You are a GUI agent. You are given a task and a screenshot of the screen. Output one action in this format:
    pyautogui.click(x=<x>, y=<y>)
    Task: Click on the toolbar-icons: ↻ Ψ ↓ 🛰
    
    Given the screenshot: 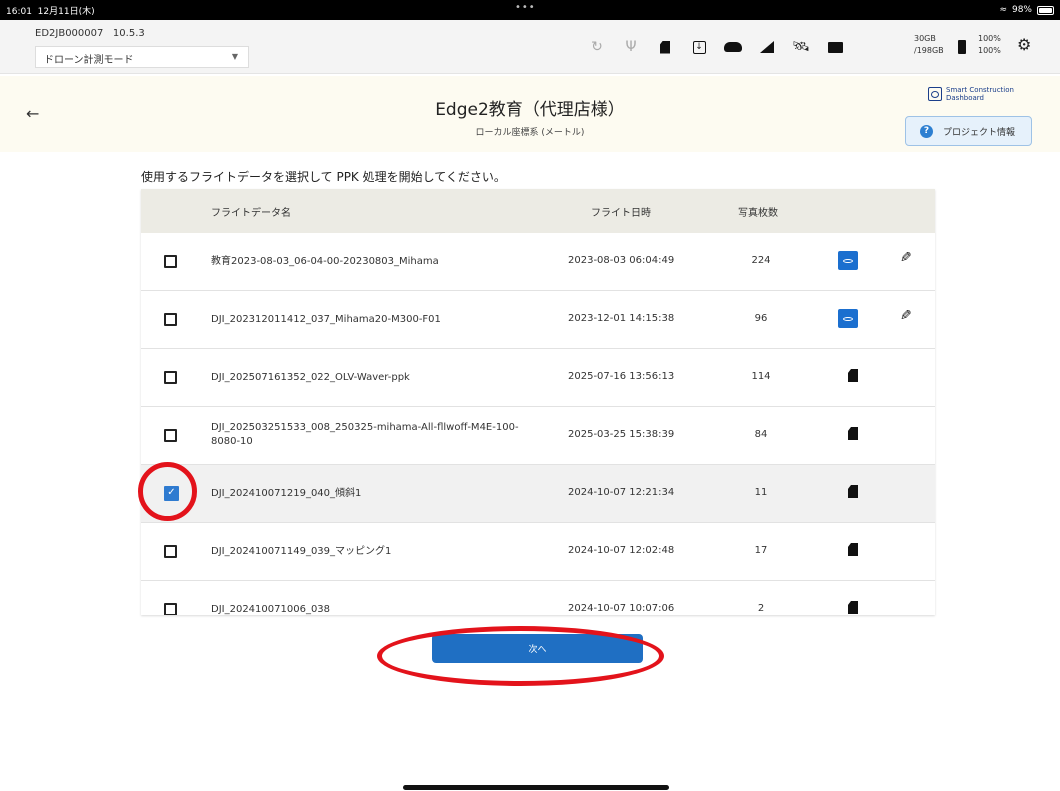 What is the action you would take?
    pyautogui.click(x=716, y=47)
    